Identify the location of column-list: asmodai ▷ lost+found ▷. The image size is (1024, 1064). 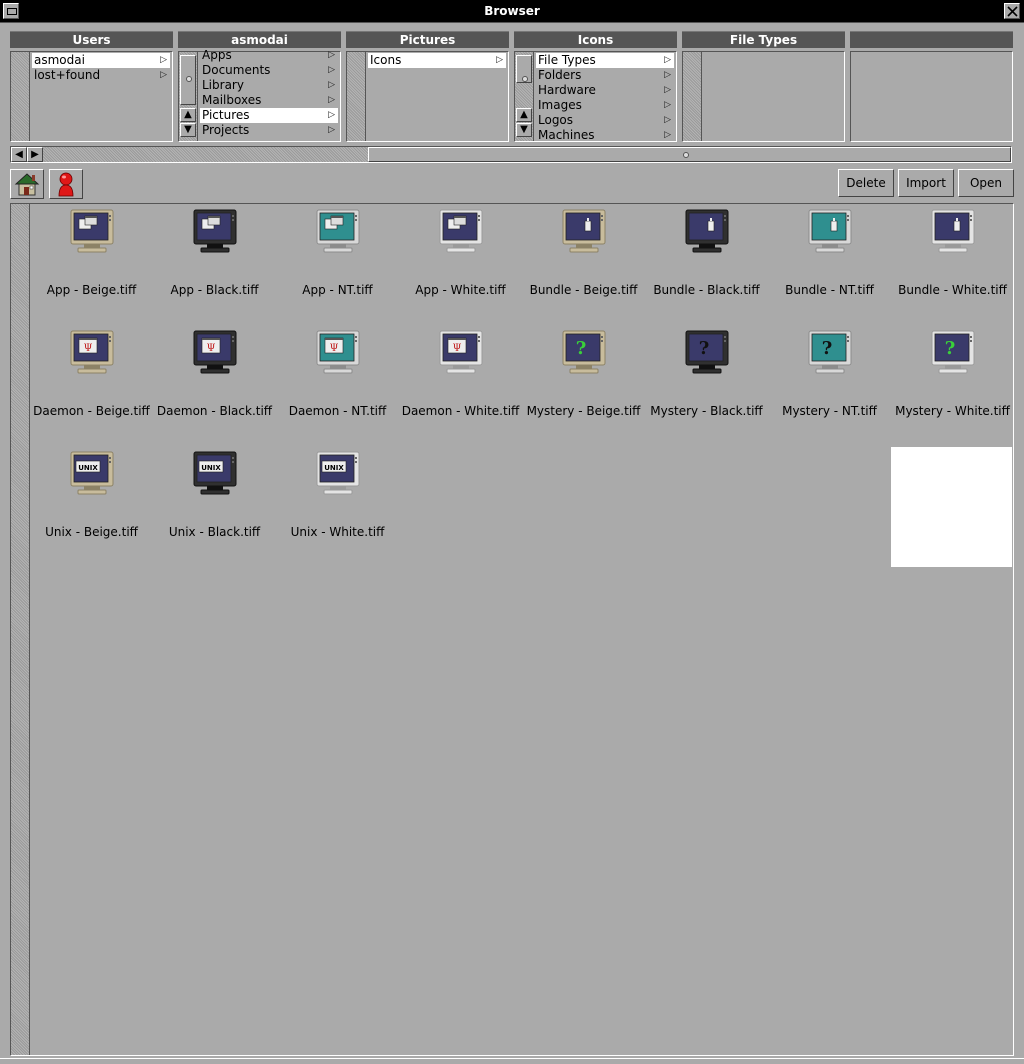
(101, 68).